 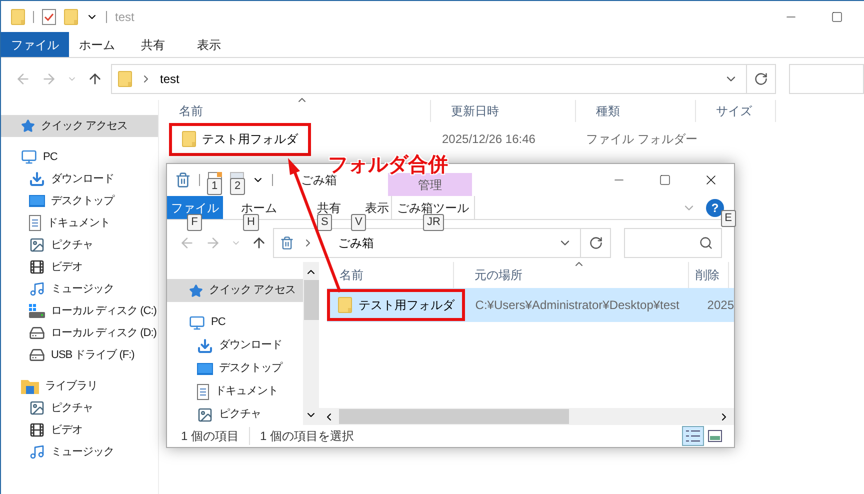 What do you see at coordinates (301, 436) in the screenshot?
I see `status-text: 1 個の項目を選択` at bounding box center [301, 436].